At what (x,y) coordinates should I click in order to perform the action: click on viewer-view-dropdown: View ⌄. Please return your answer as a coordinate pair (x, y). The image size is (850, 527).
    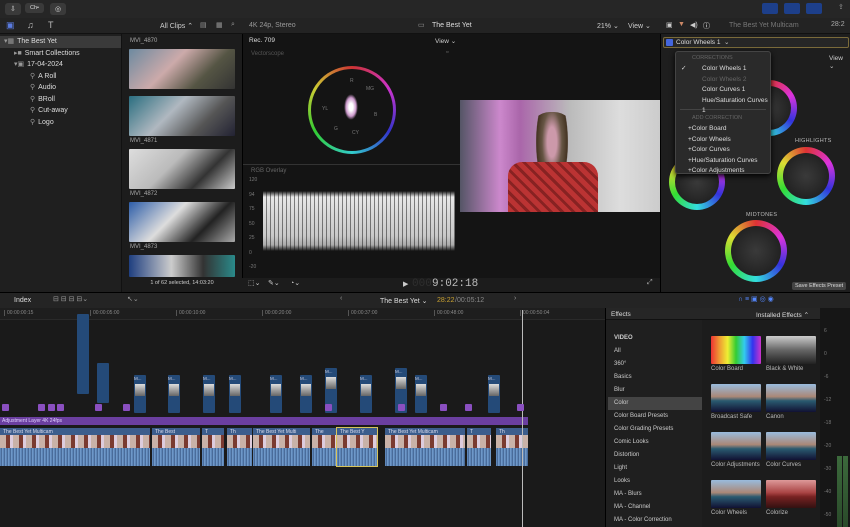
    Looking at the image, I should click on (639, 26).